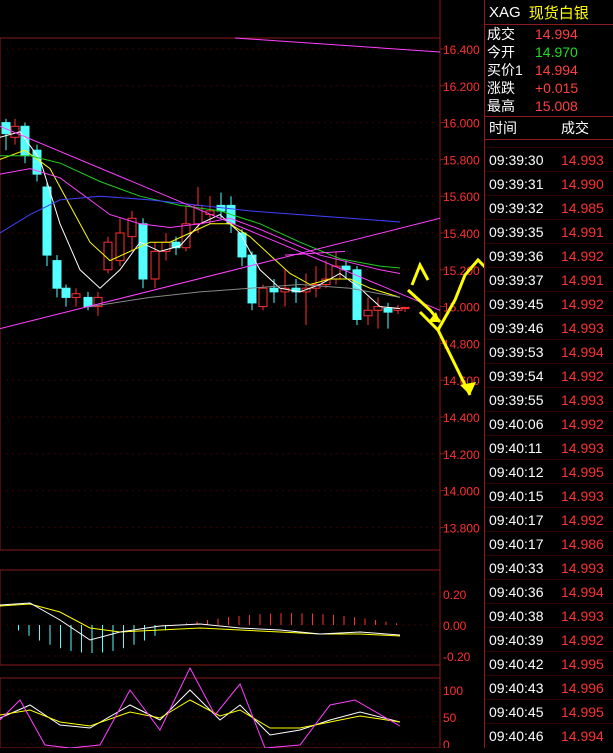 The image size is (613, 753). I want to click on kdj-axis-label: 100, so click(453, 691).